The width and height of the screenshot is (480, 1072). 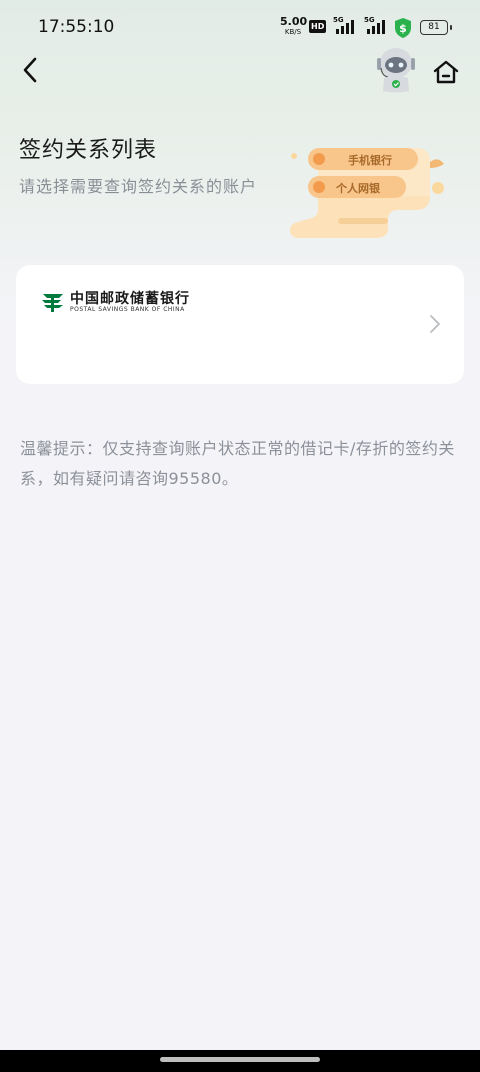 I want to click on hd-badge: HD, so click(x=318, y=26).